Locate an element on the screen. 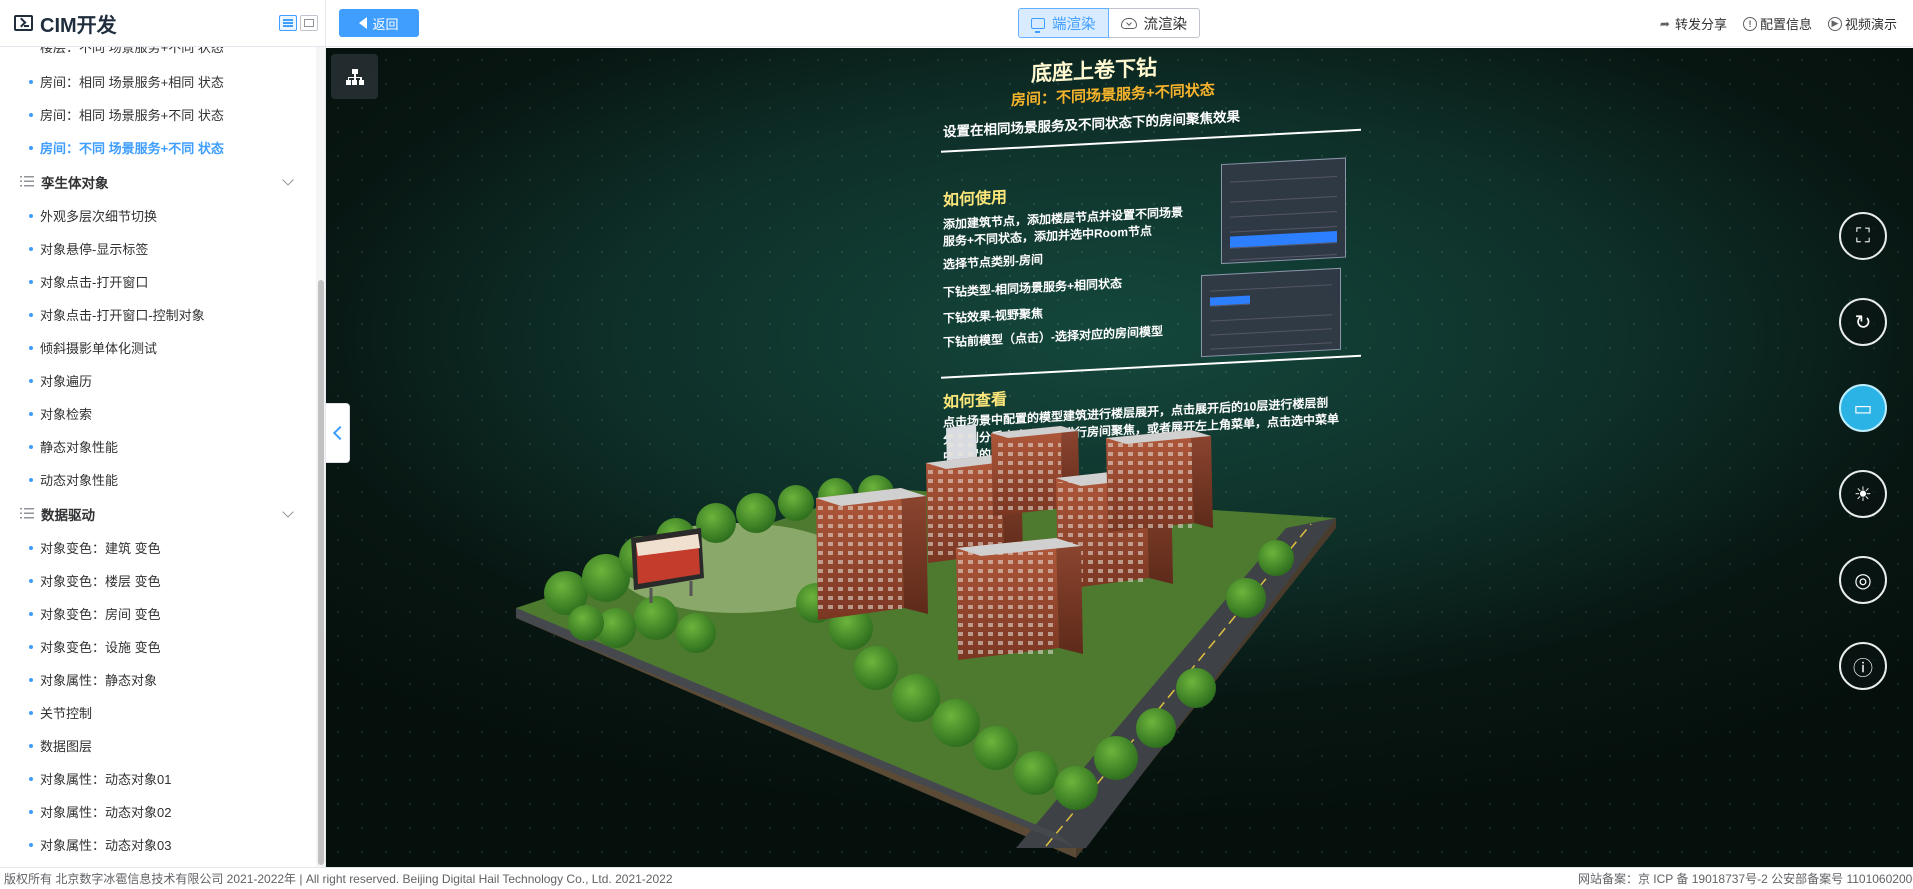  menu-item: 对象变色：设施 变色 is located at coordinates (158, 646).